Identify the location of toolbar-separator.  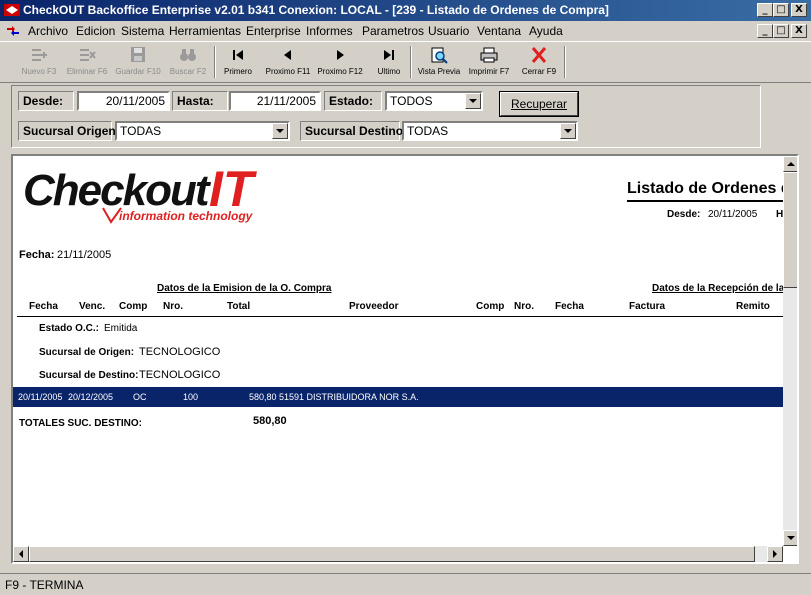
(565, 62).